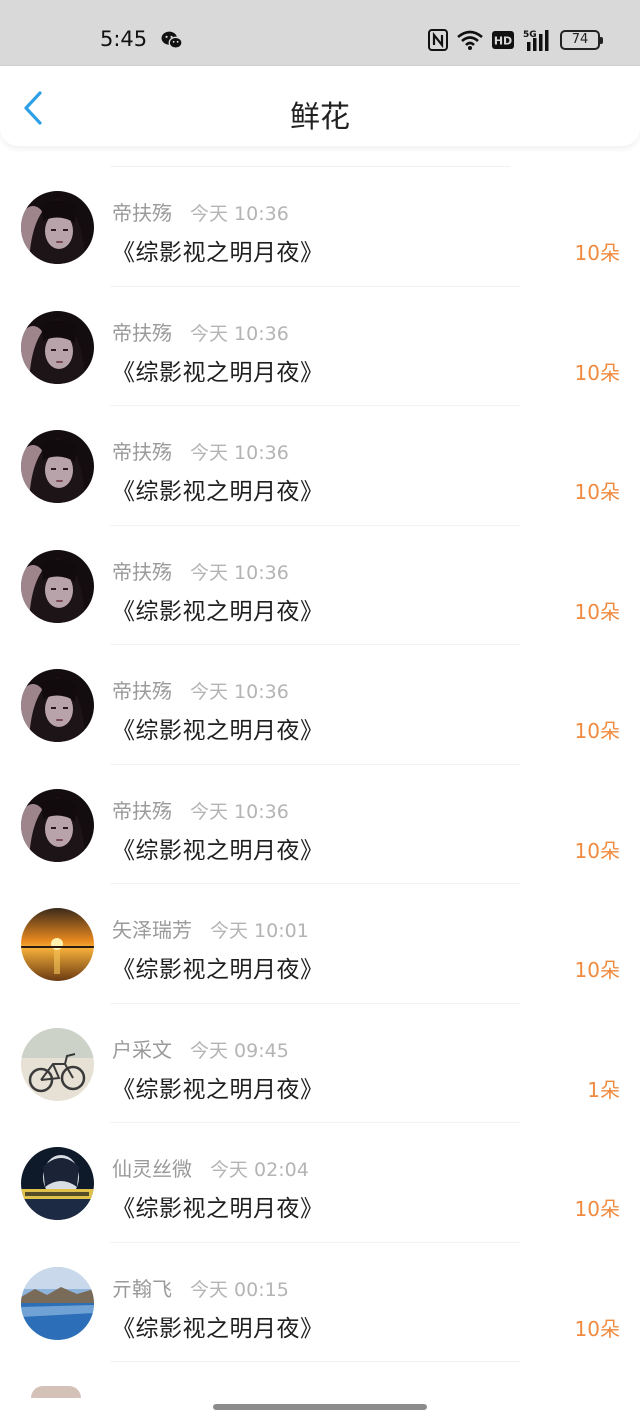 The image size is (640, 1422). I want to click on nav-bar: 鲜花, so click(320, 106).